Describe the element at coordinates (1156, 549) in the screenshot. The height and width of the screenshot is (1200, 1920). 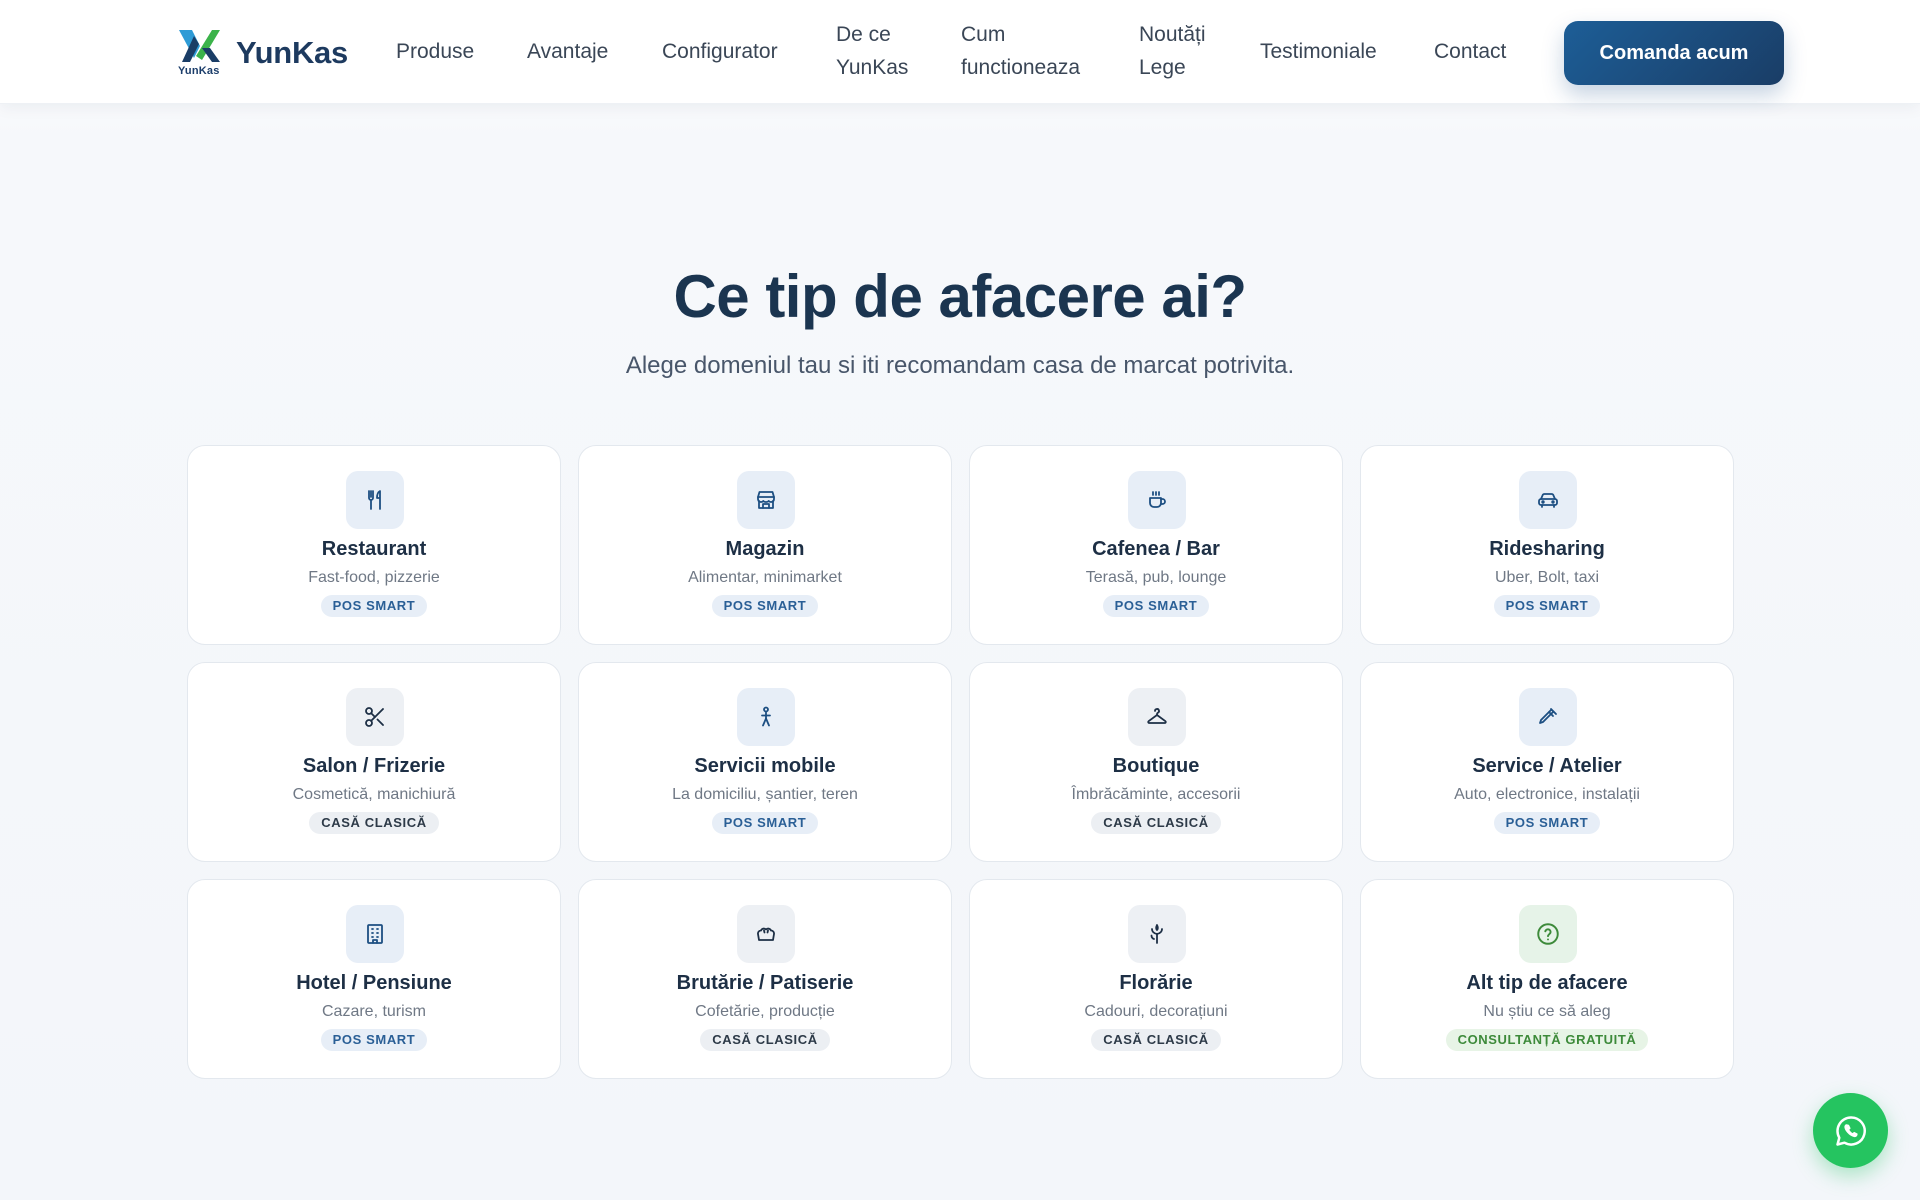
I see `card-title: Cafenea / Bar` at that location.